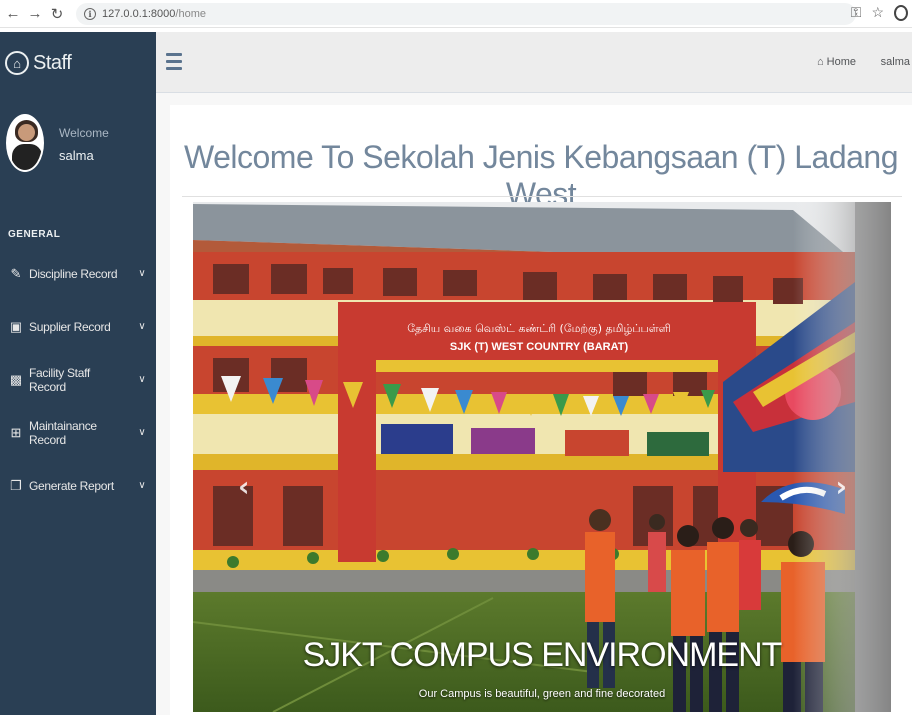  What do you see at coordinates (539, 347) in the screenshot?
I see `sign-text: SJK (T) WEST COUNTRY (BARAT)` at bounding box center [539, 347].